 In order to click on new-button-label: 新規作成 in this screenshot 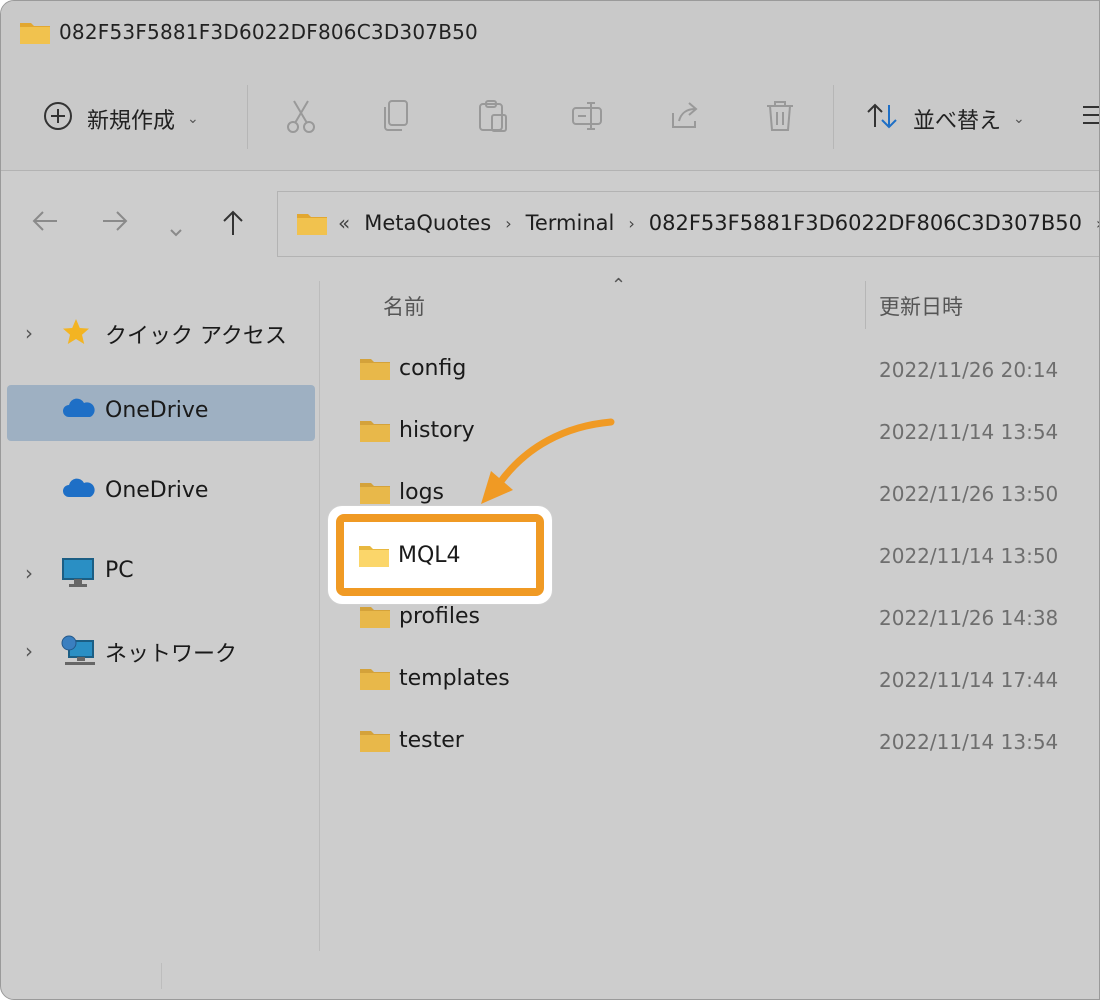, I will do `click(131, 121)`.